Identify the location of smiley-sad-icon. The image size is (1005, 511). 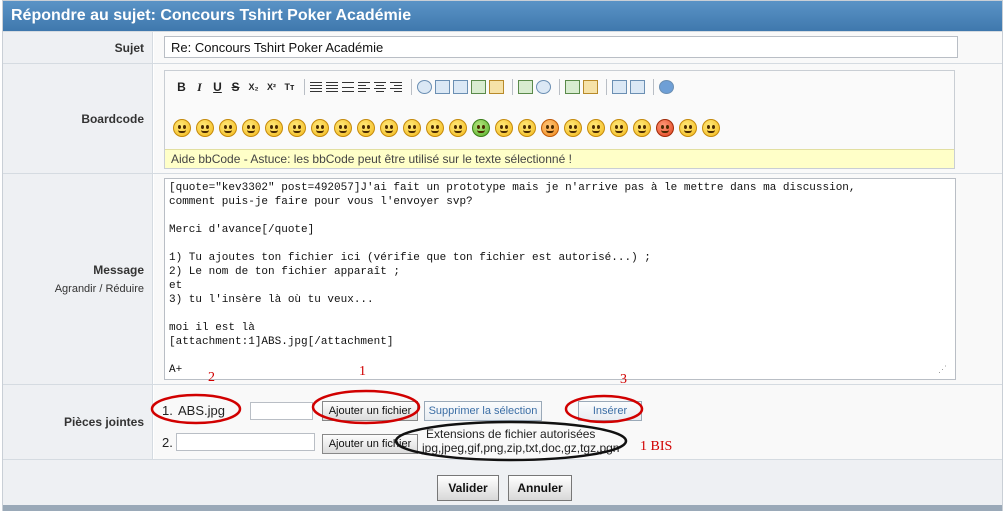
(205, 128).